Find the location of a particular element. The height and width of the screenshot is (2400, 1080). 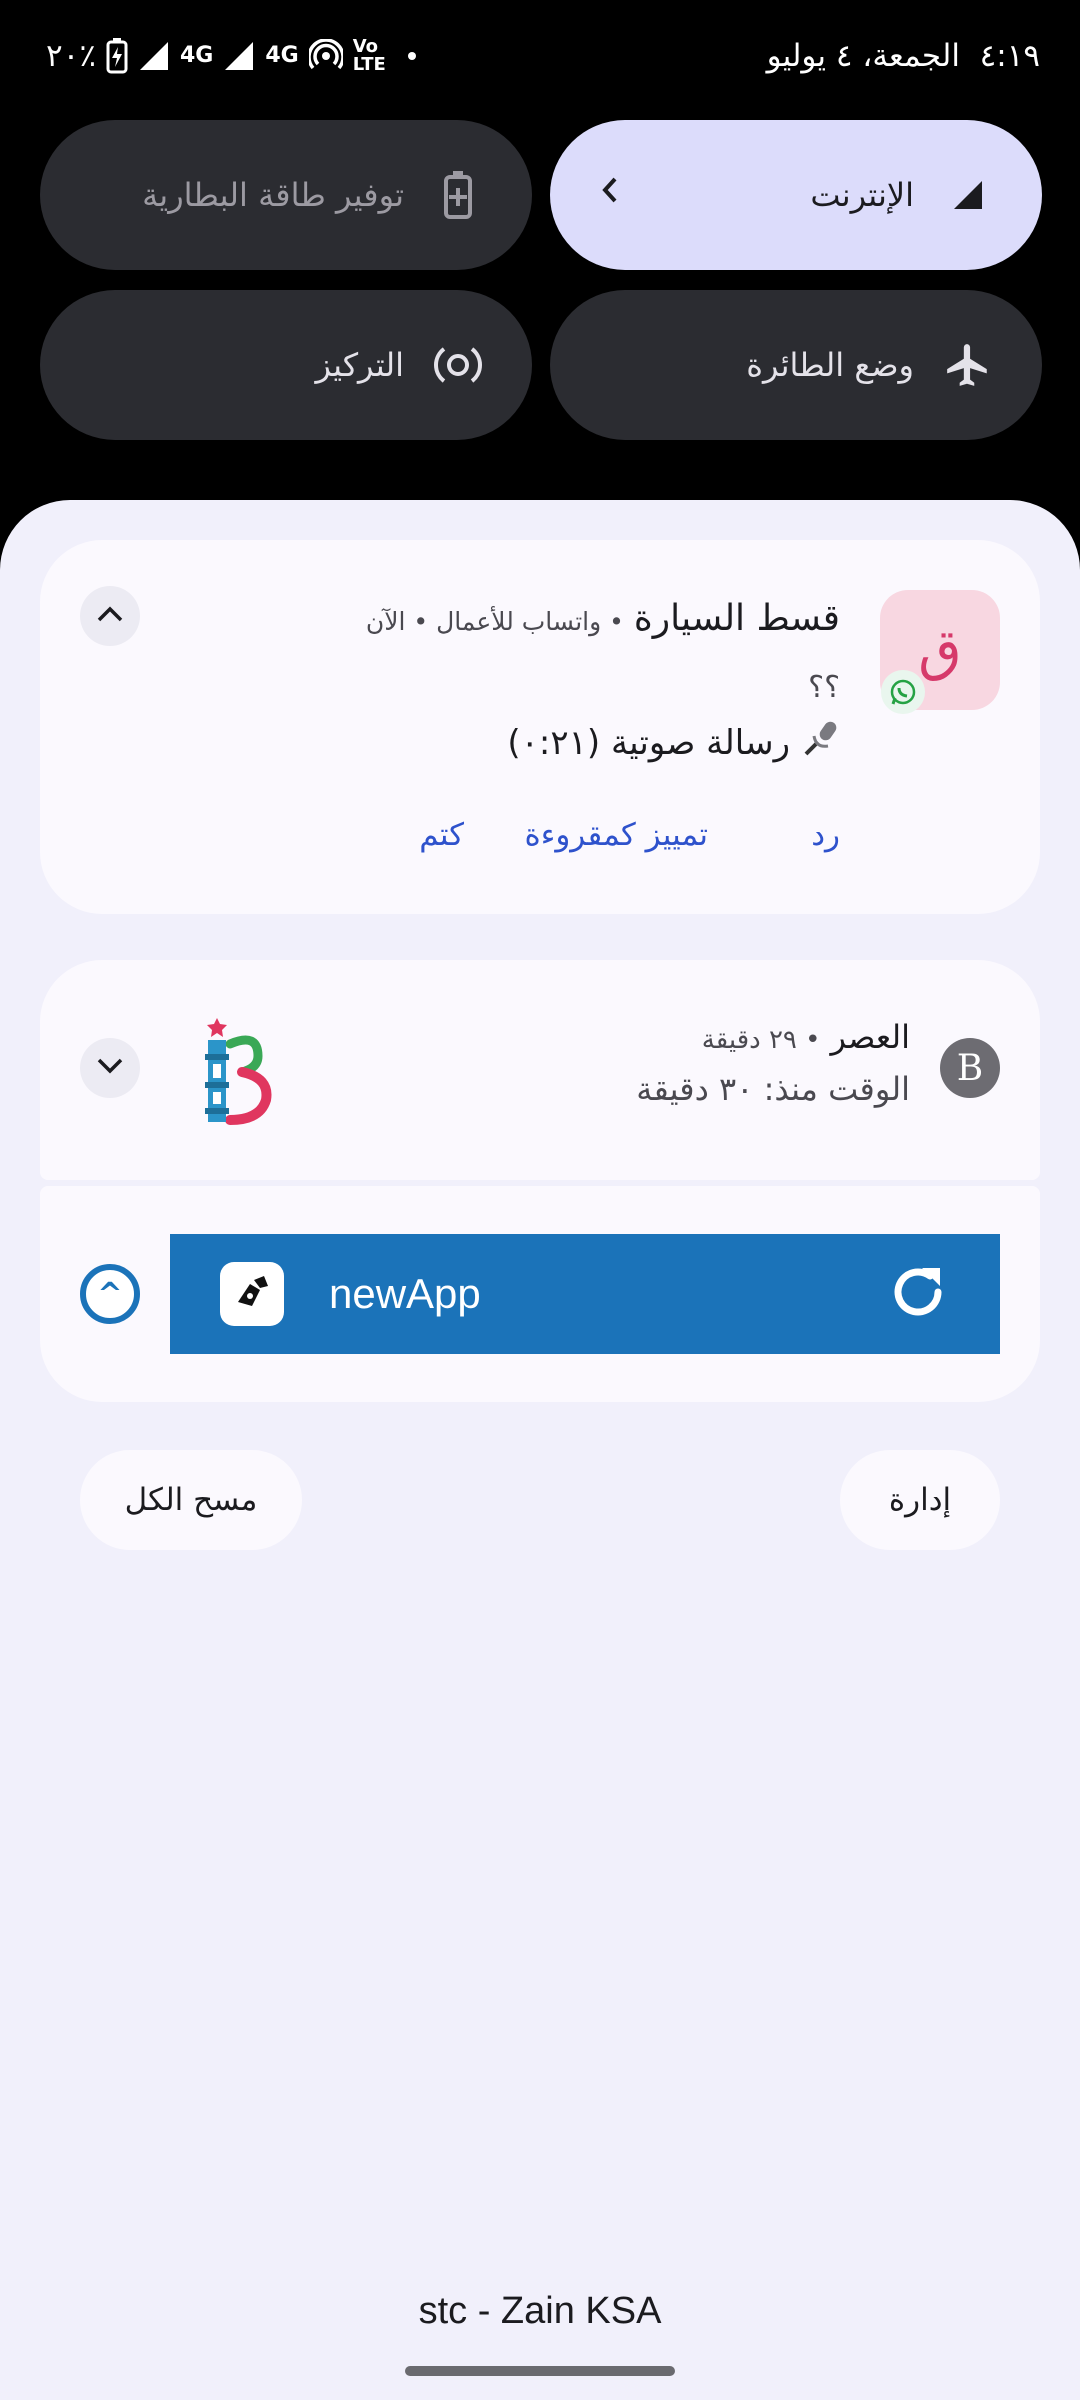

reply-button: رد is located at coordinates (825, 835).